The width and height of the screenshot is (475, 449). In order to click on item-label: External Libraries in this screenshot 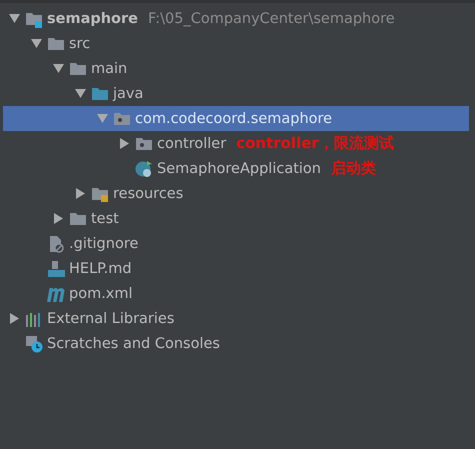, I will do `click(110, 318)`.